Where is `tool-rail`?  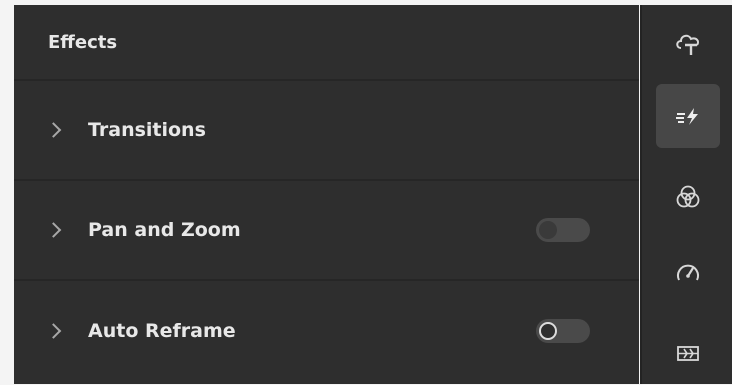 tool-rail is located at coordinates (686, 194).